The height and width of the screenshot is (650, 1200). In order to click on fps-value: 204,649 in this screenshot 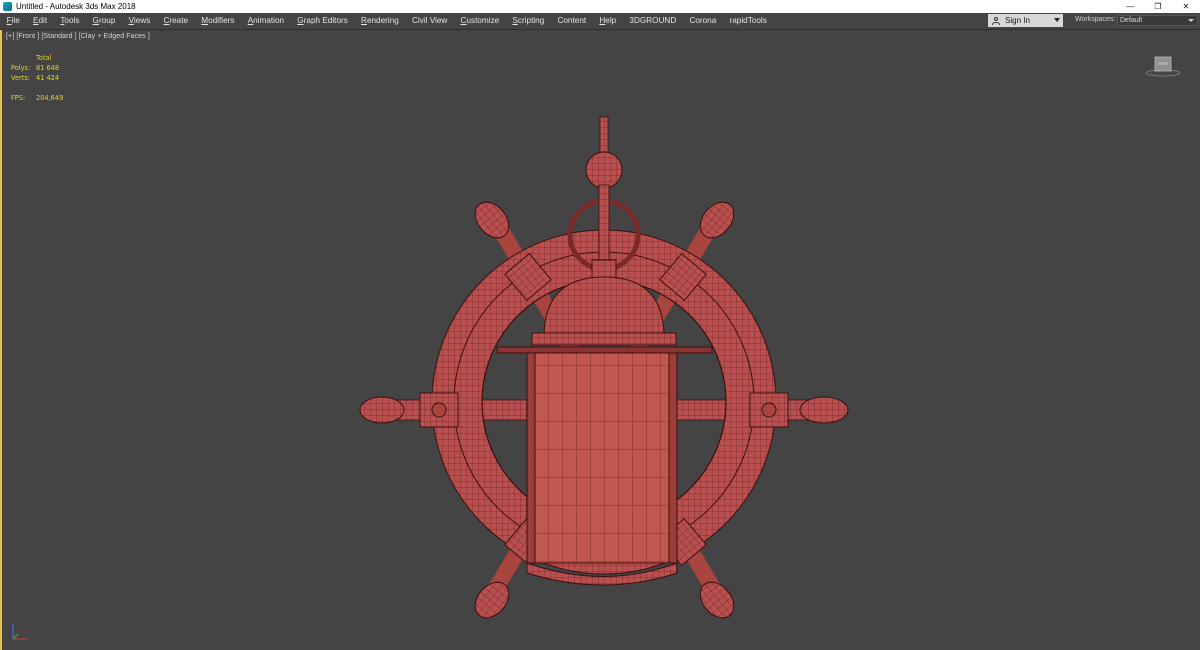, I will do `click(50, 98)`.